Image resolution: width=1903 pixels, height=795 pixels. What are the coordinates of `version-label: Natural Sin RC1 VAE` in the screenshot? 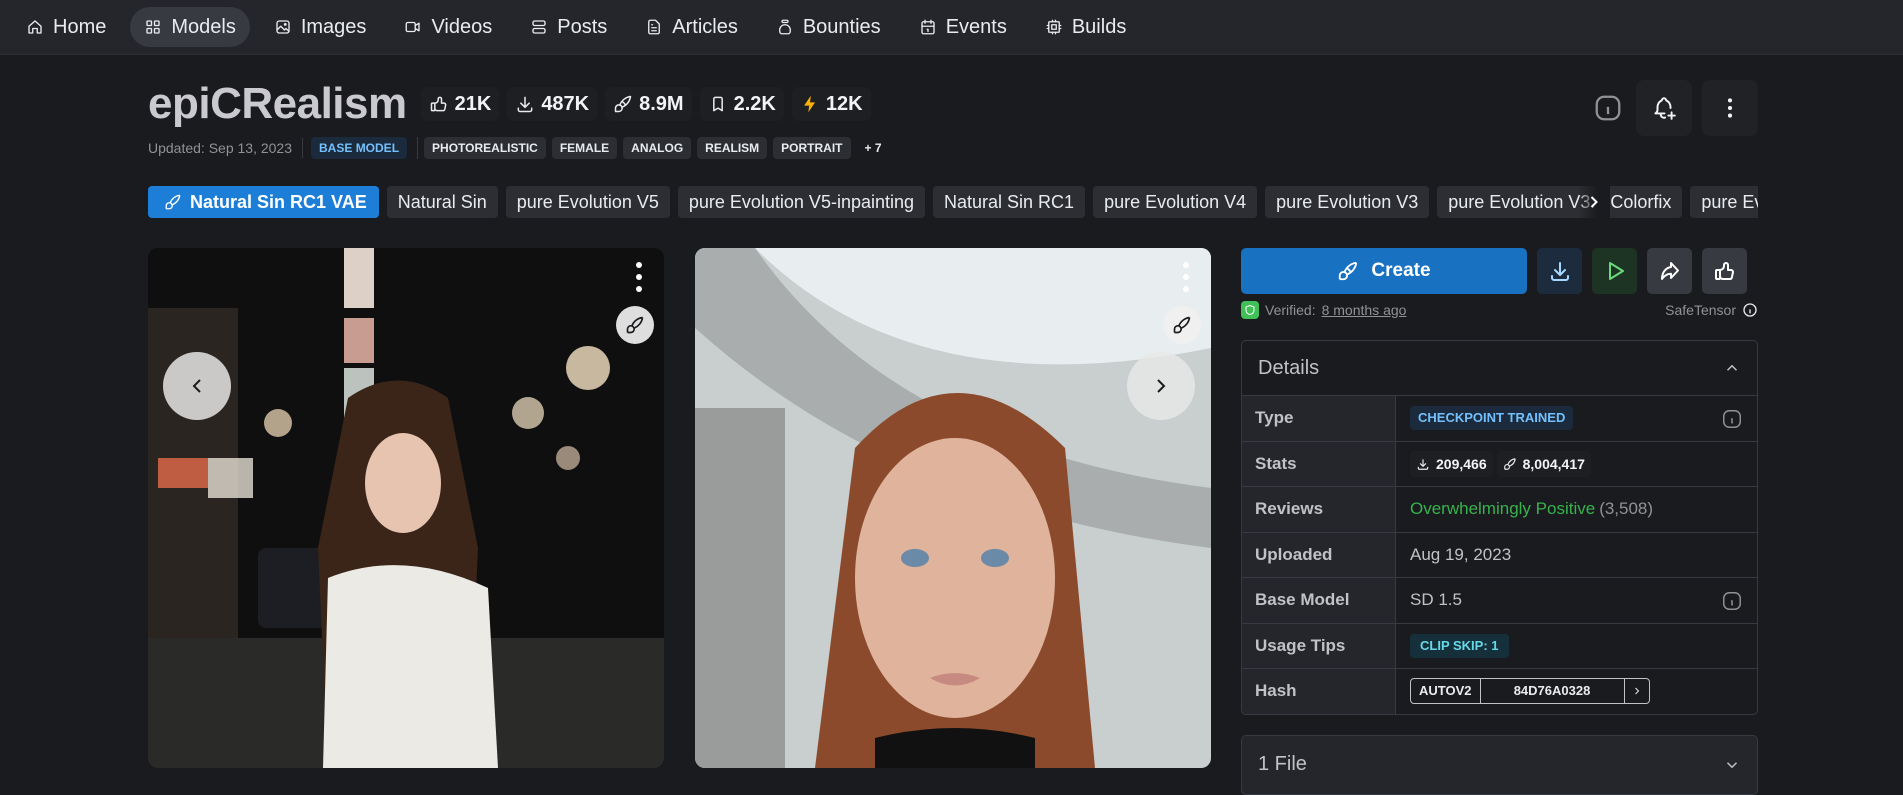 It's located at (278, 201).